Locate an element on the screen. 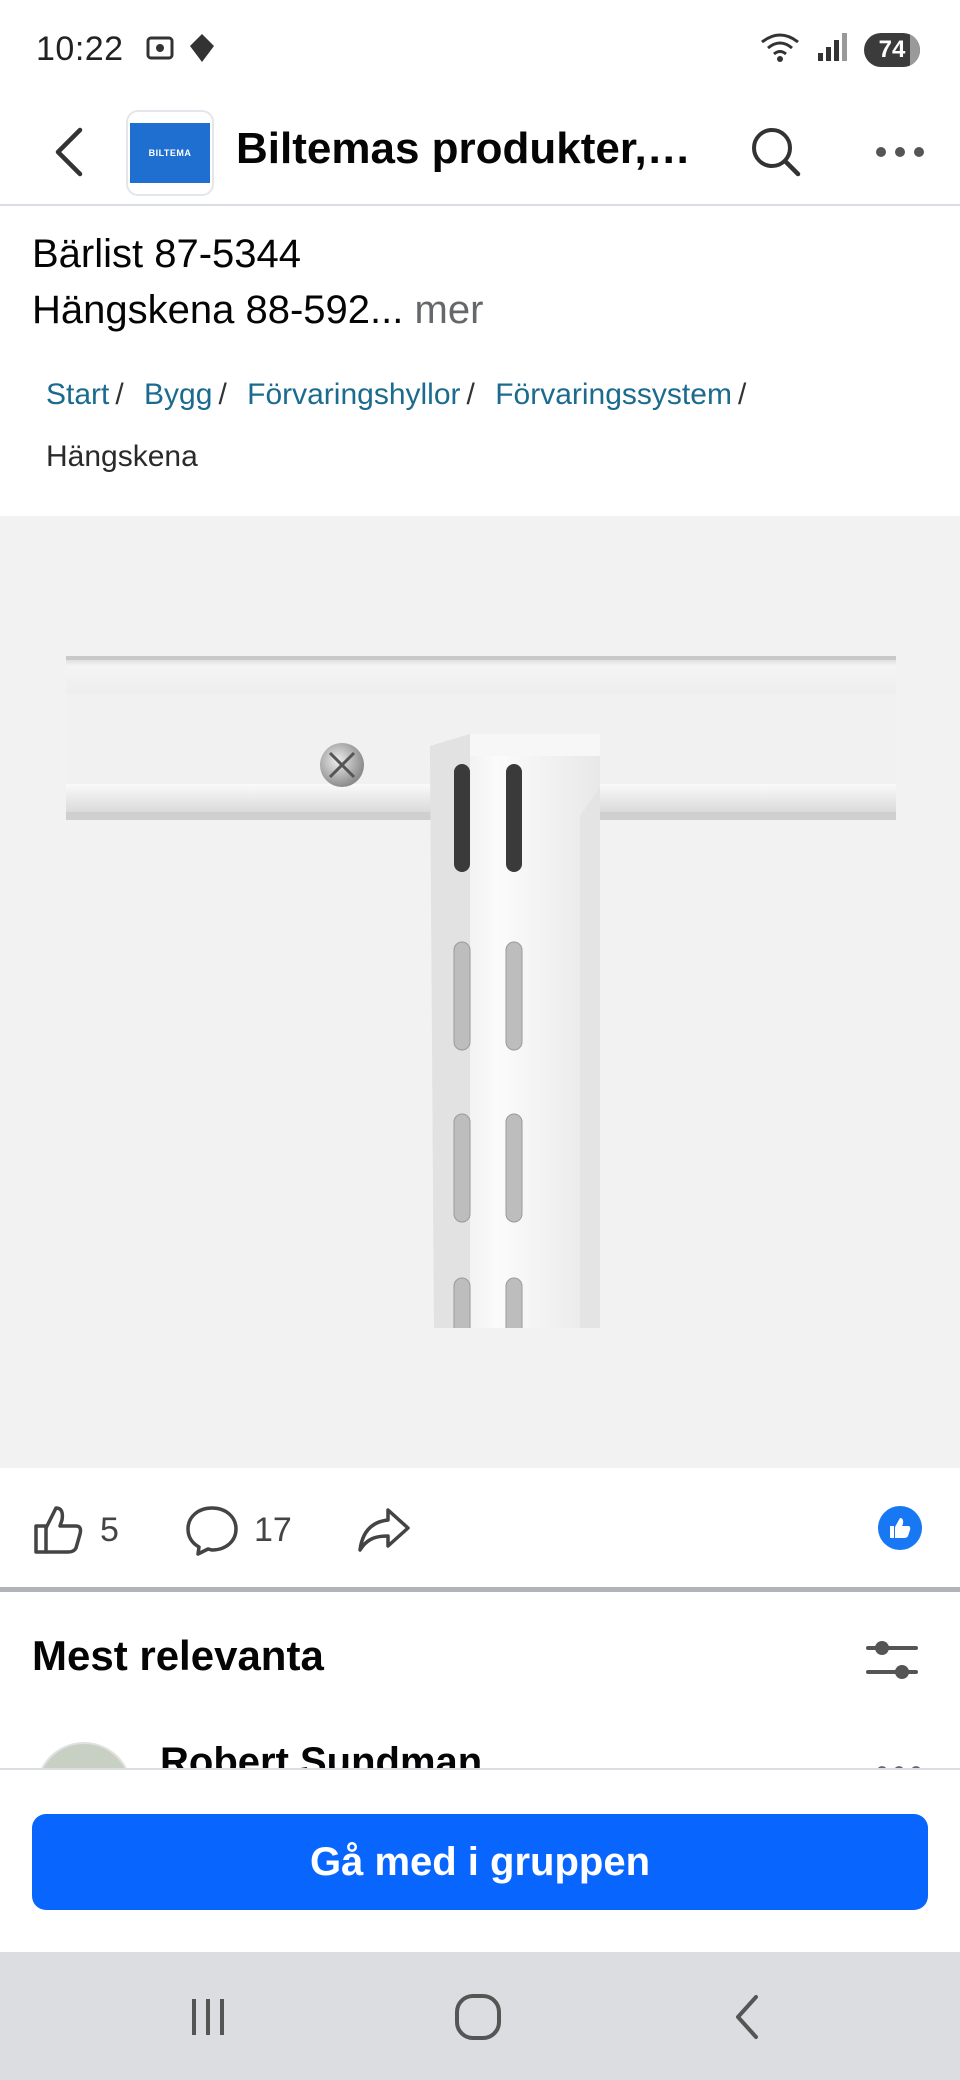  status-bar: 10:22 74 is located at coordinates (480, 50).